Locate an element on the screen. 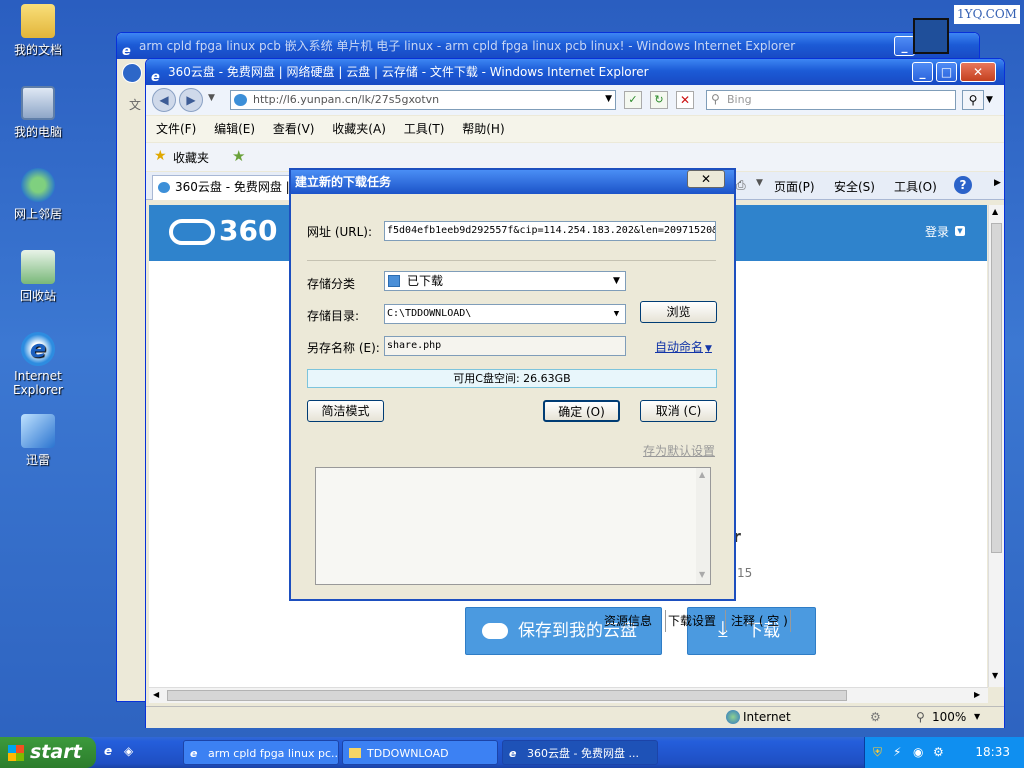 The height and width of the screenshot is (768, 1024). panel-scroll-up-icon: ▲ is located at coordinates (702, 474).